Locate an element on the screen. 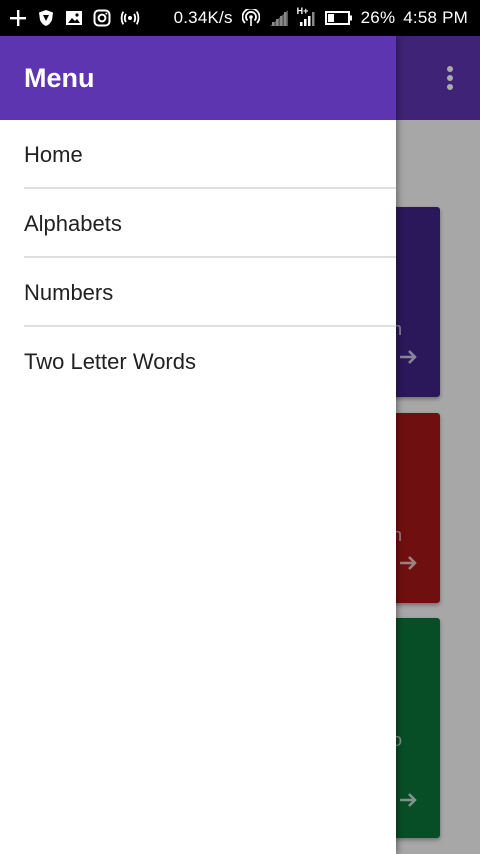  battery-percent: 26% is located at coordinates (378, 17).